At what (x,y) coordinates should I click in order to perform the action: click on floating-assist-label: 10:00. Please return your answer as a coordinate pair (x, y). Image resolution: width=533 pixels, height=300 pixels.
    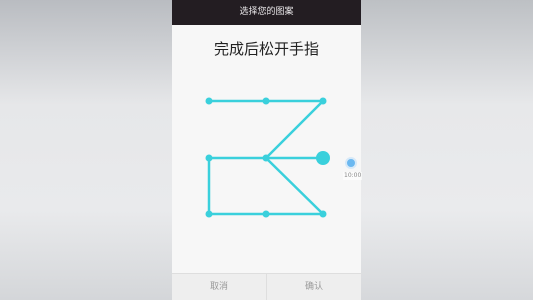
    Looking at the image, I should click on (353, 176).